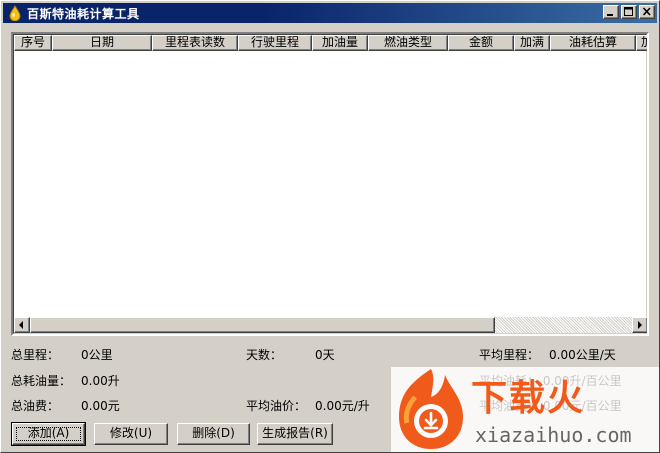  Describe the element at coordinates (97, 355) in the screenshot. I see `total-distance-value: 0公里` at that location.